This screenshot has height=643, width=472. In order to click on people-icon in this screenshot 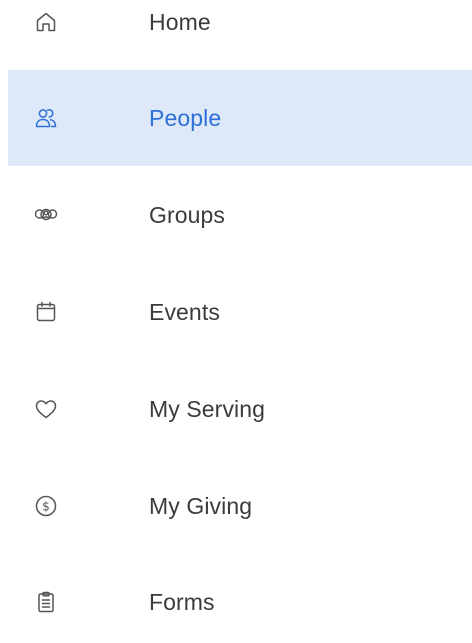, I will do `click(46, 118)`.